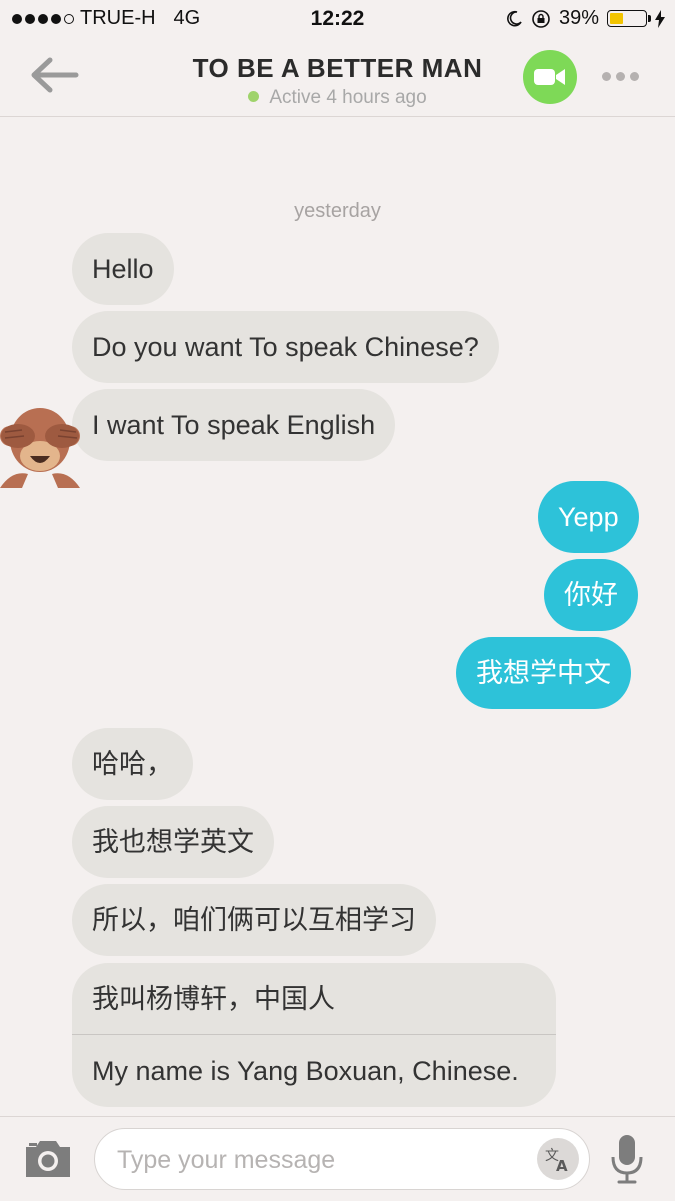 Image resolution: width=675 pixels, height=1201 pixels. I want to click on video-camera-icon, so click(549, 77).